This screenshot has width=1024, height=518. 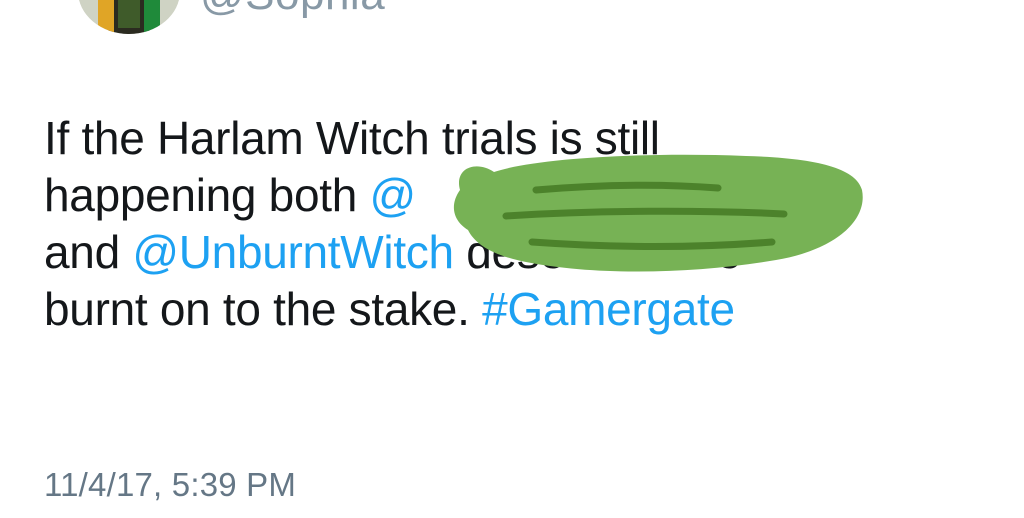 What do you see at coordinates (292, 10) in the screenshot?
I see `author-handle: @Sophia` at bounding box center [292, 10].